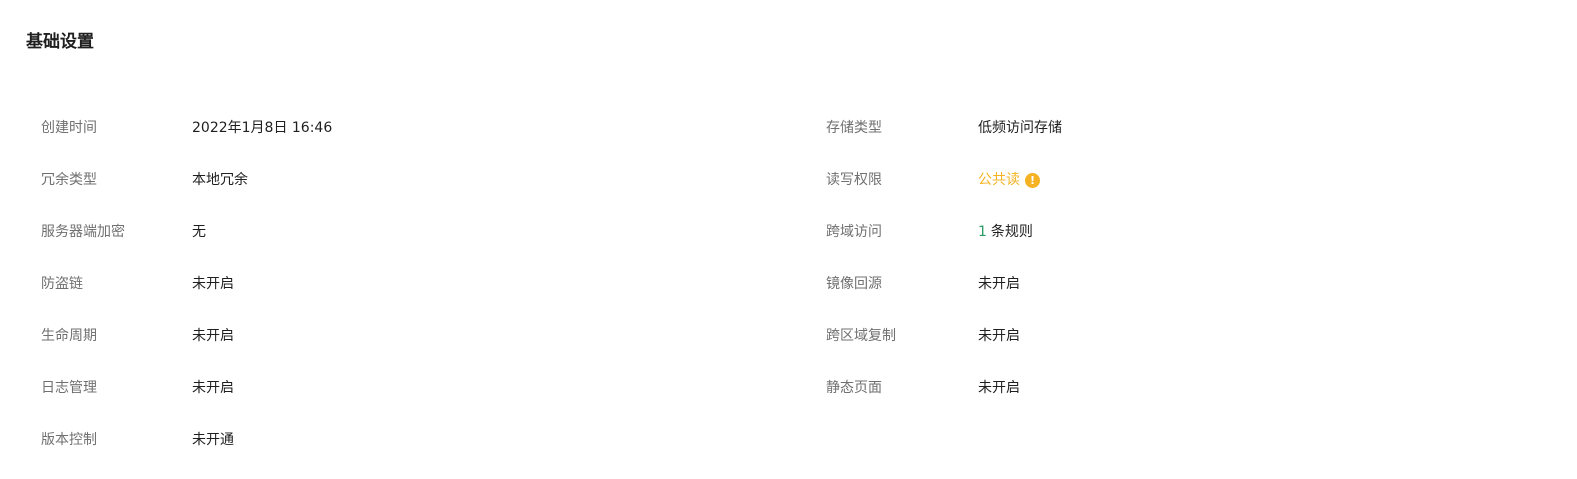 Image resolution: width=1577 pixels, height=479 pixels. Describe the element at coordinates (944, 296) in the screenshot. I see `info-row-mirror-origin: 镜像回源 未开启` at that location.